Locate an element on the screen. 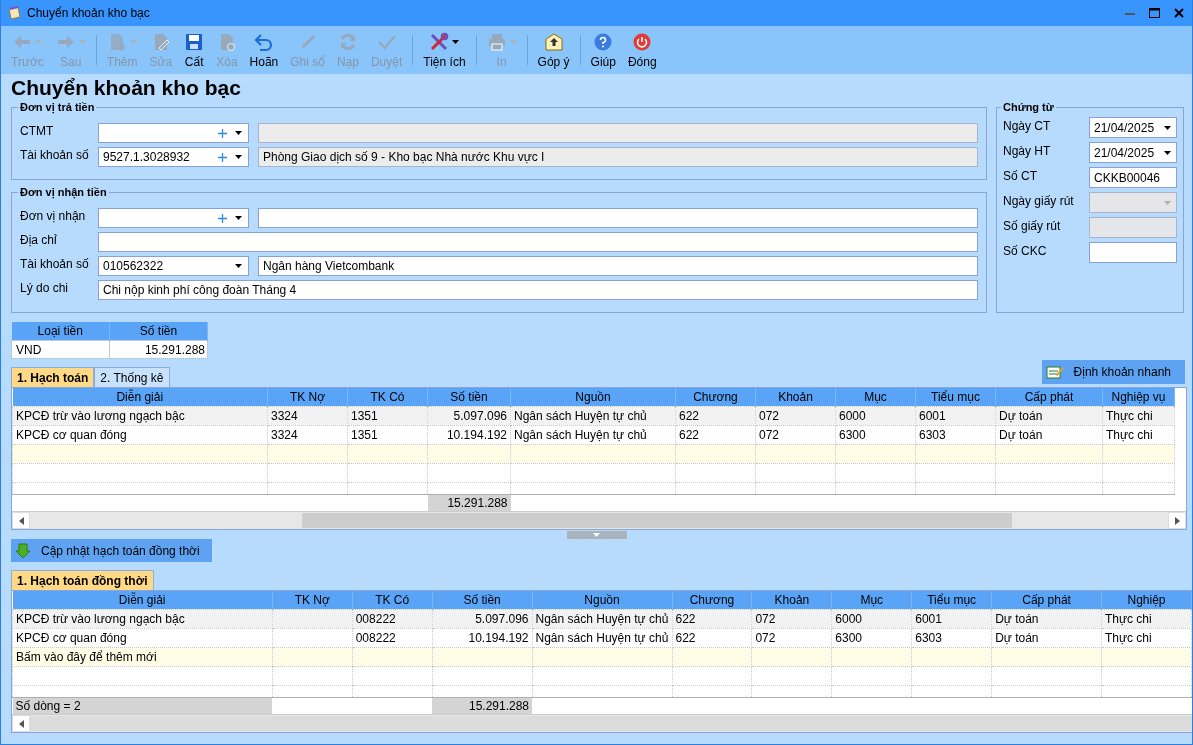 The width and height of the screenshot is (1193, 745). table-cell: 622 is located at coordinates (689, 416).